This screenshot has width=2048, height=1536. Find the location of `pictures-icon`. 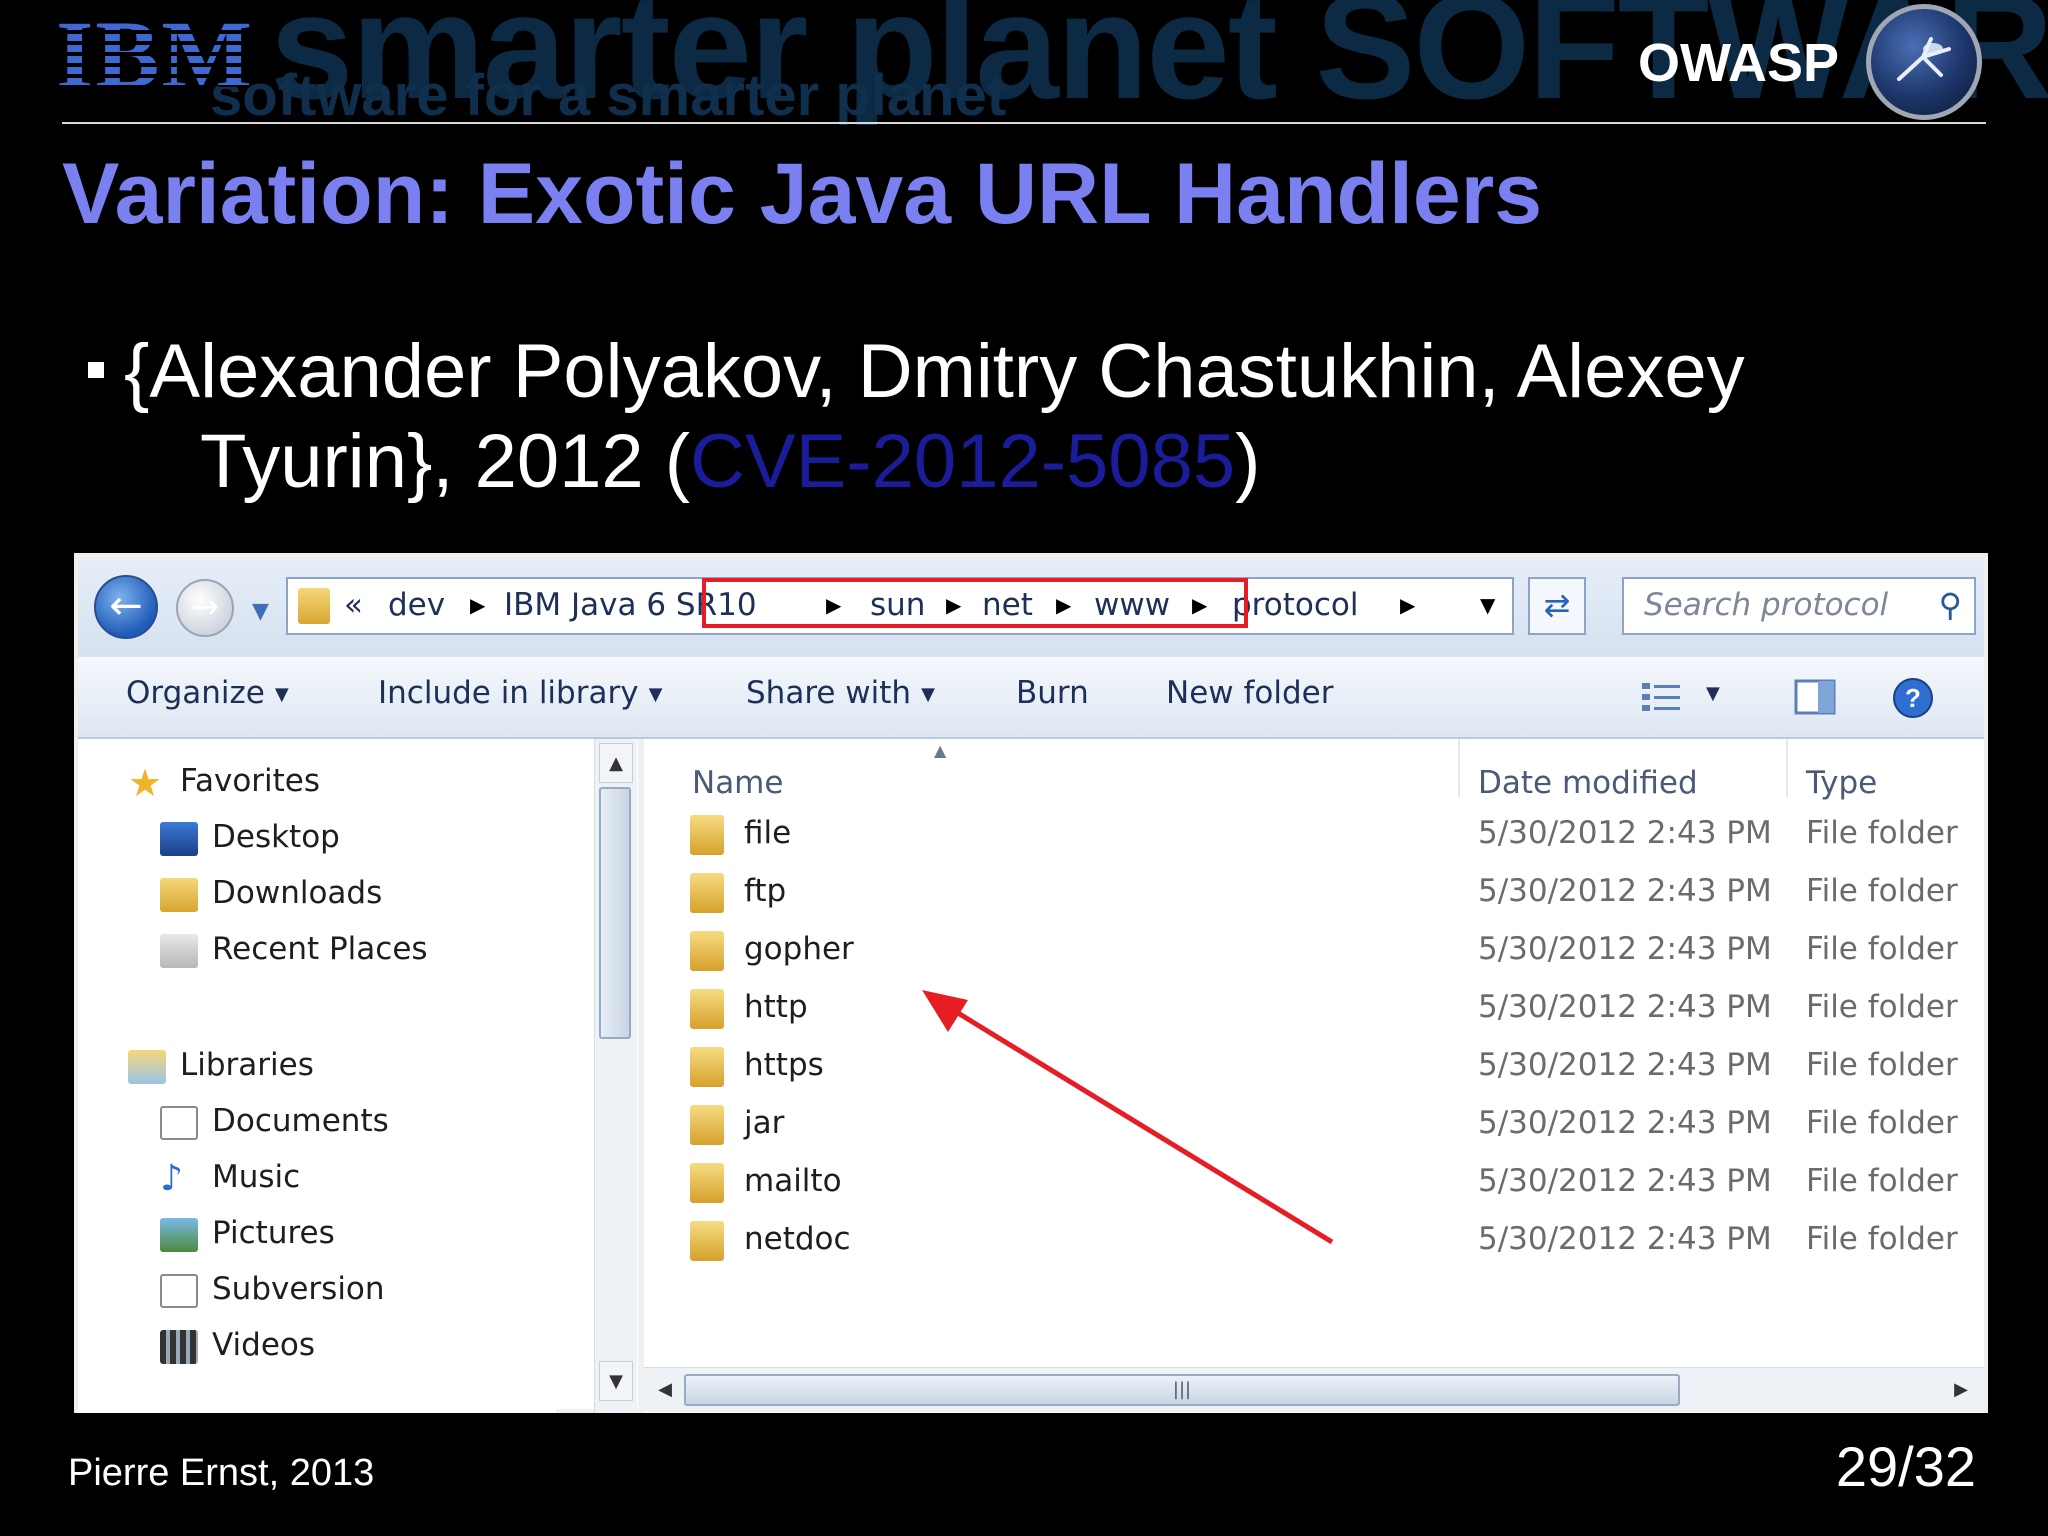

pictures-icon is located at coordinates (179, 1234).